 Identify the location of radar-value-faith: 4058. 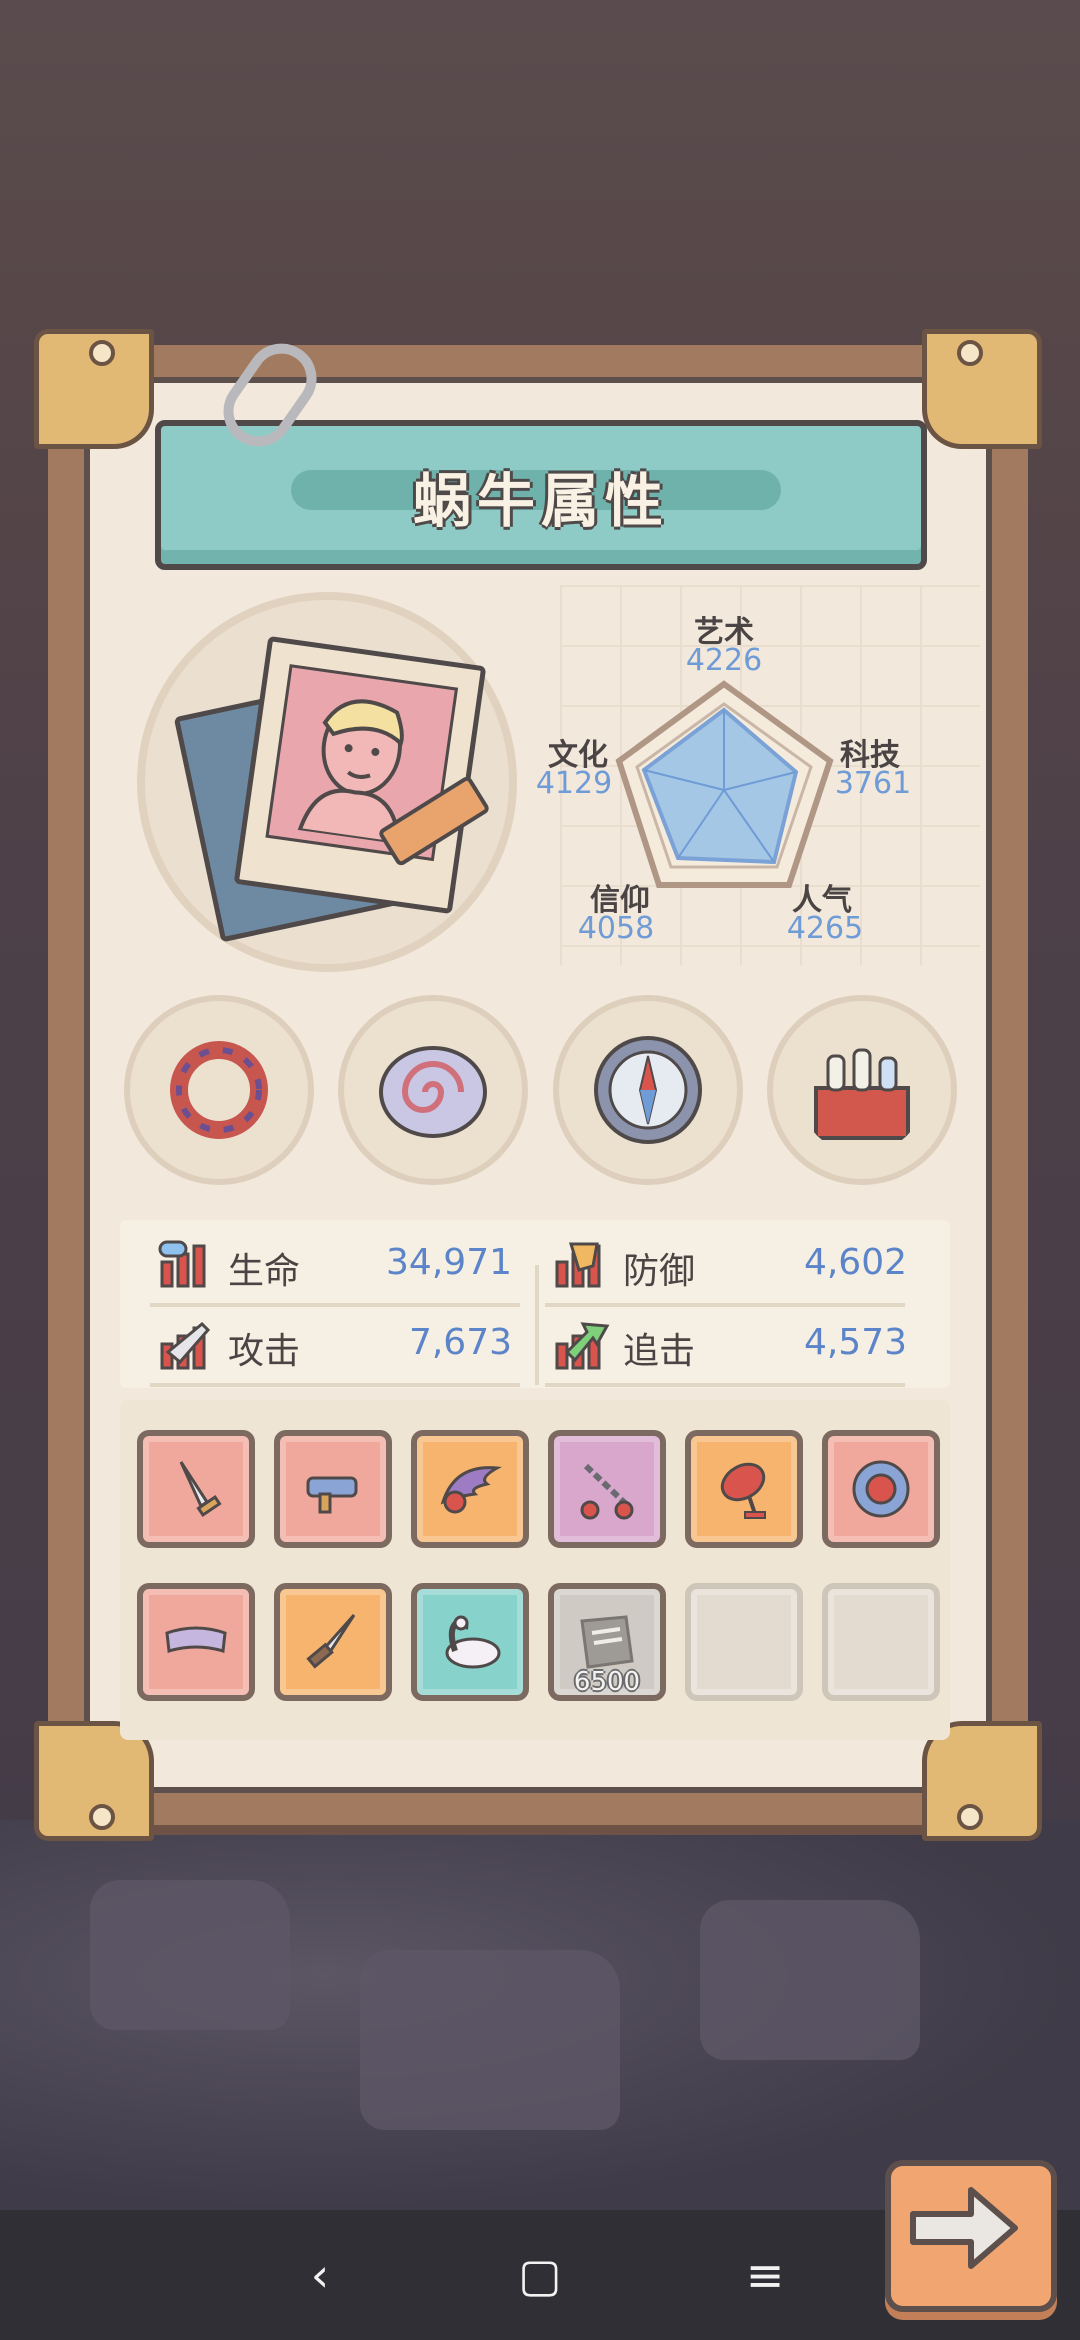
(616, 928).